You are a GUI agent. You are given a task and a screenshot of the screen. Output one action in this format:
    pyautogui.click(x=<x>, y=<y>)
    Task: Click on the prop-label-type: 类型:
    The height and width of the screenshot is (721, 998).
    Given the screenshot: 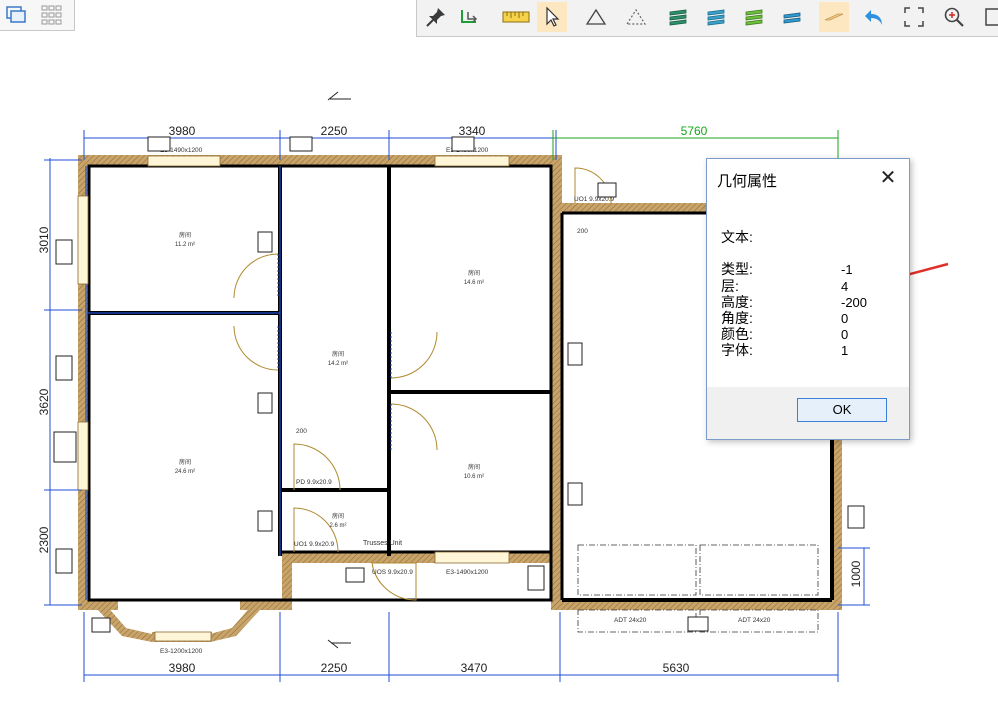 What is the action you would take?
    pyautogui.click(x=737, y=269)
    